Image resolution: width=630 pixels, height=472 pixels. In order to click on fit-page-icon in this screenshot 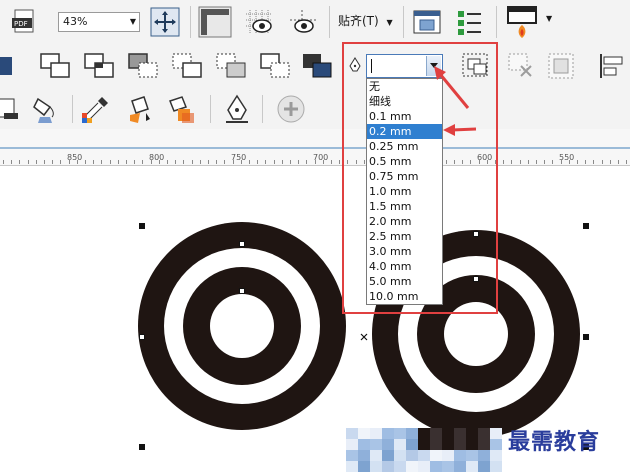, I will do `click(165, 22)`.